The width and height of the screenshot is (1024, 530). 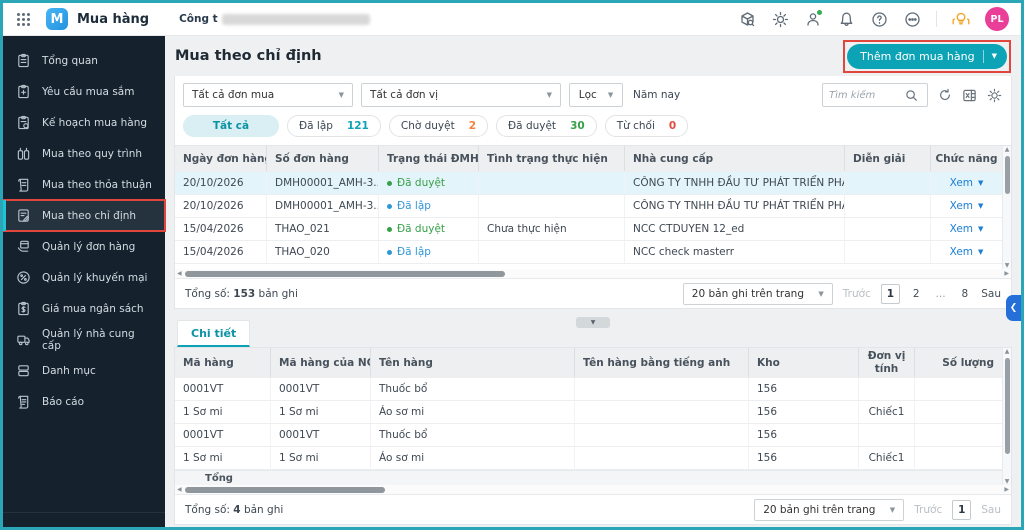 What do you see at coordinates (997, 19) in the screenshot?
I see `user-avatar: PL` at bounding box center [997, 19].